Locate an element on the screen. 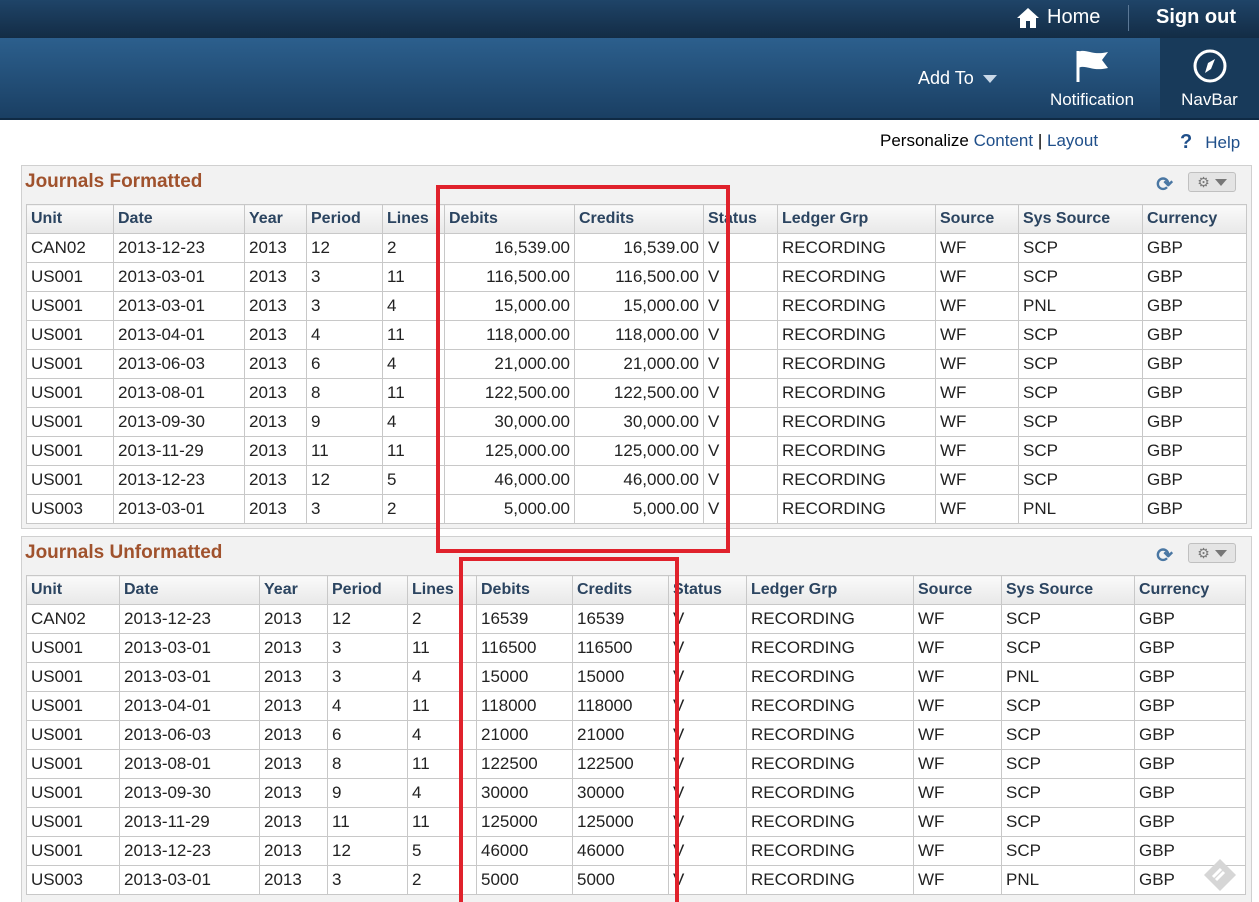 Image resolution: width=1259 pixels, height=902 pixels. table-cell: 2013-11-29 is located at coordinates (179, 451).